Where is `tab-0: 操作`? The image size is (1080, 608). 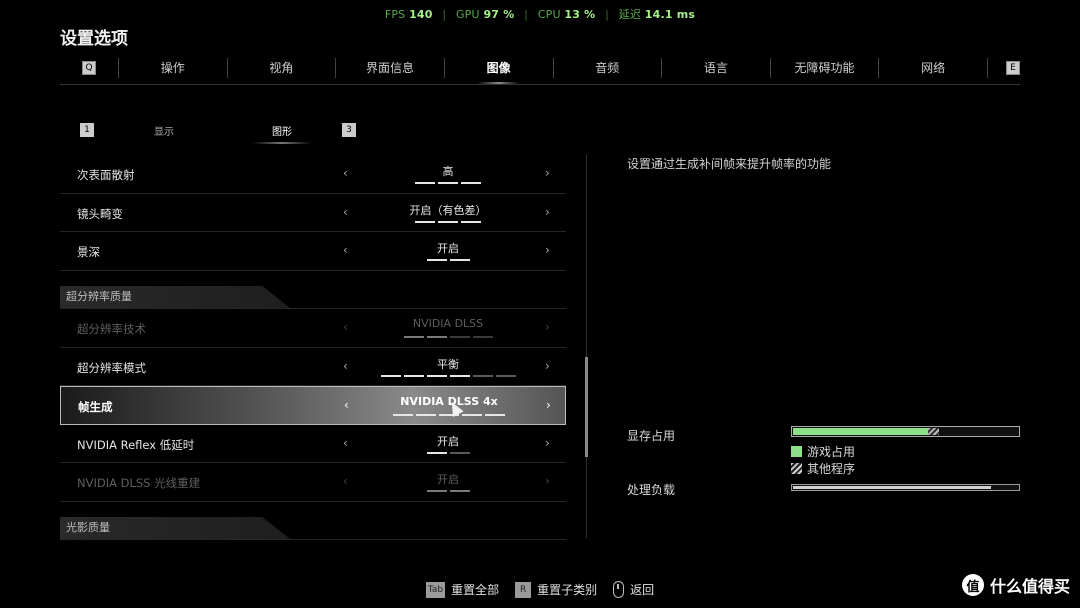 tab-0: 操作 is located at coordinates (172, 68).